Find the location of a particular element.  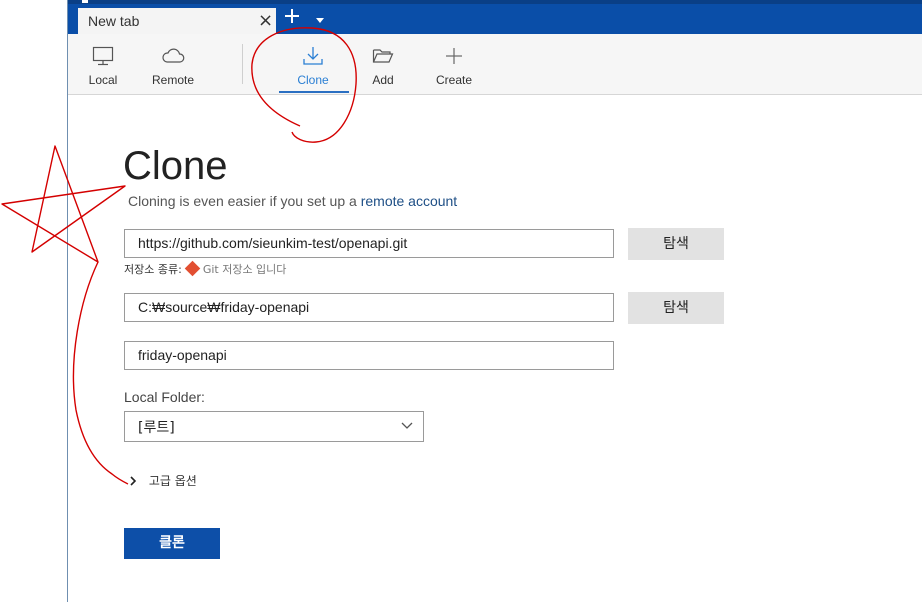

chevron-right-icon is located at coordinates (133, 481).